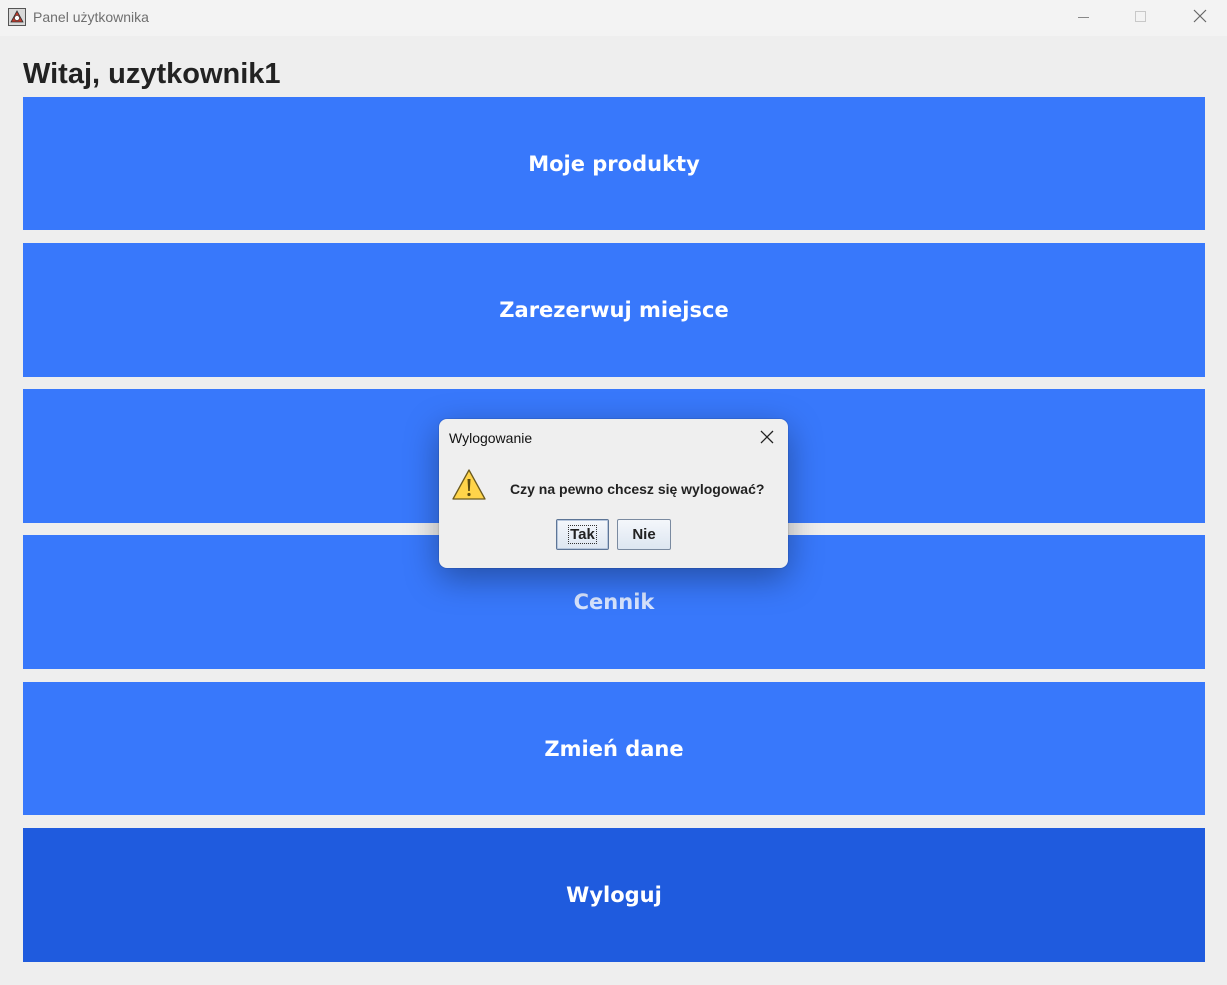  I want to click on logout-label: Wyloguj, so click(614, 895).